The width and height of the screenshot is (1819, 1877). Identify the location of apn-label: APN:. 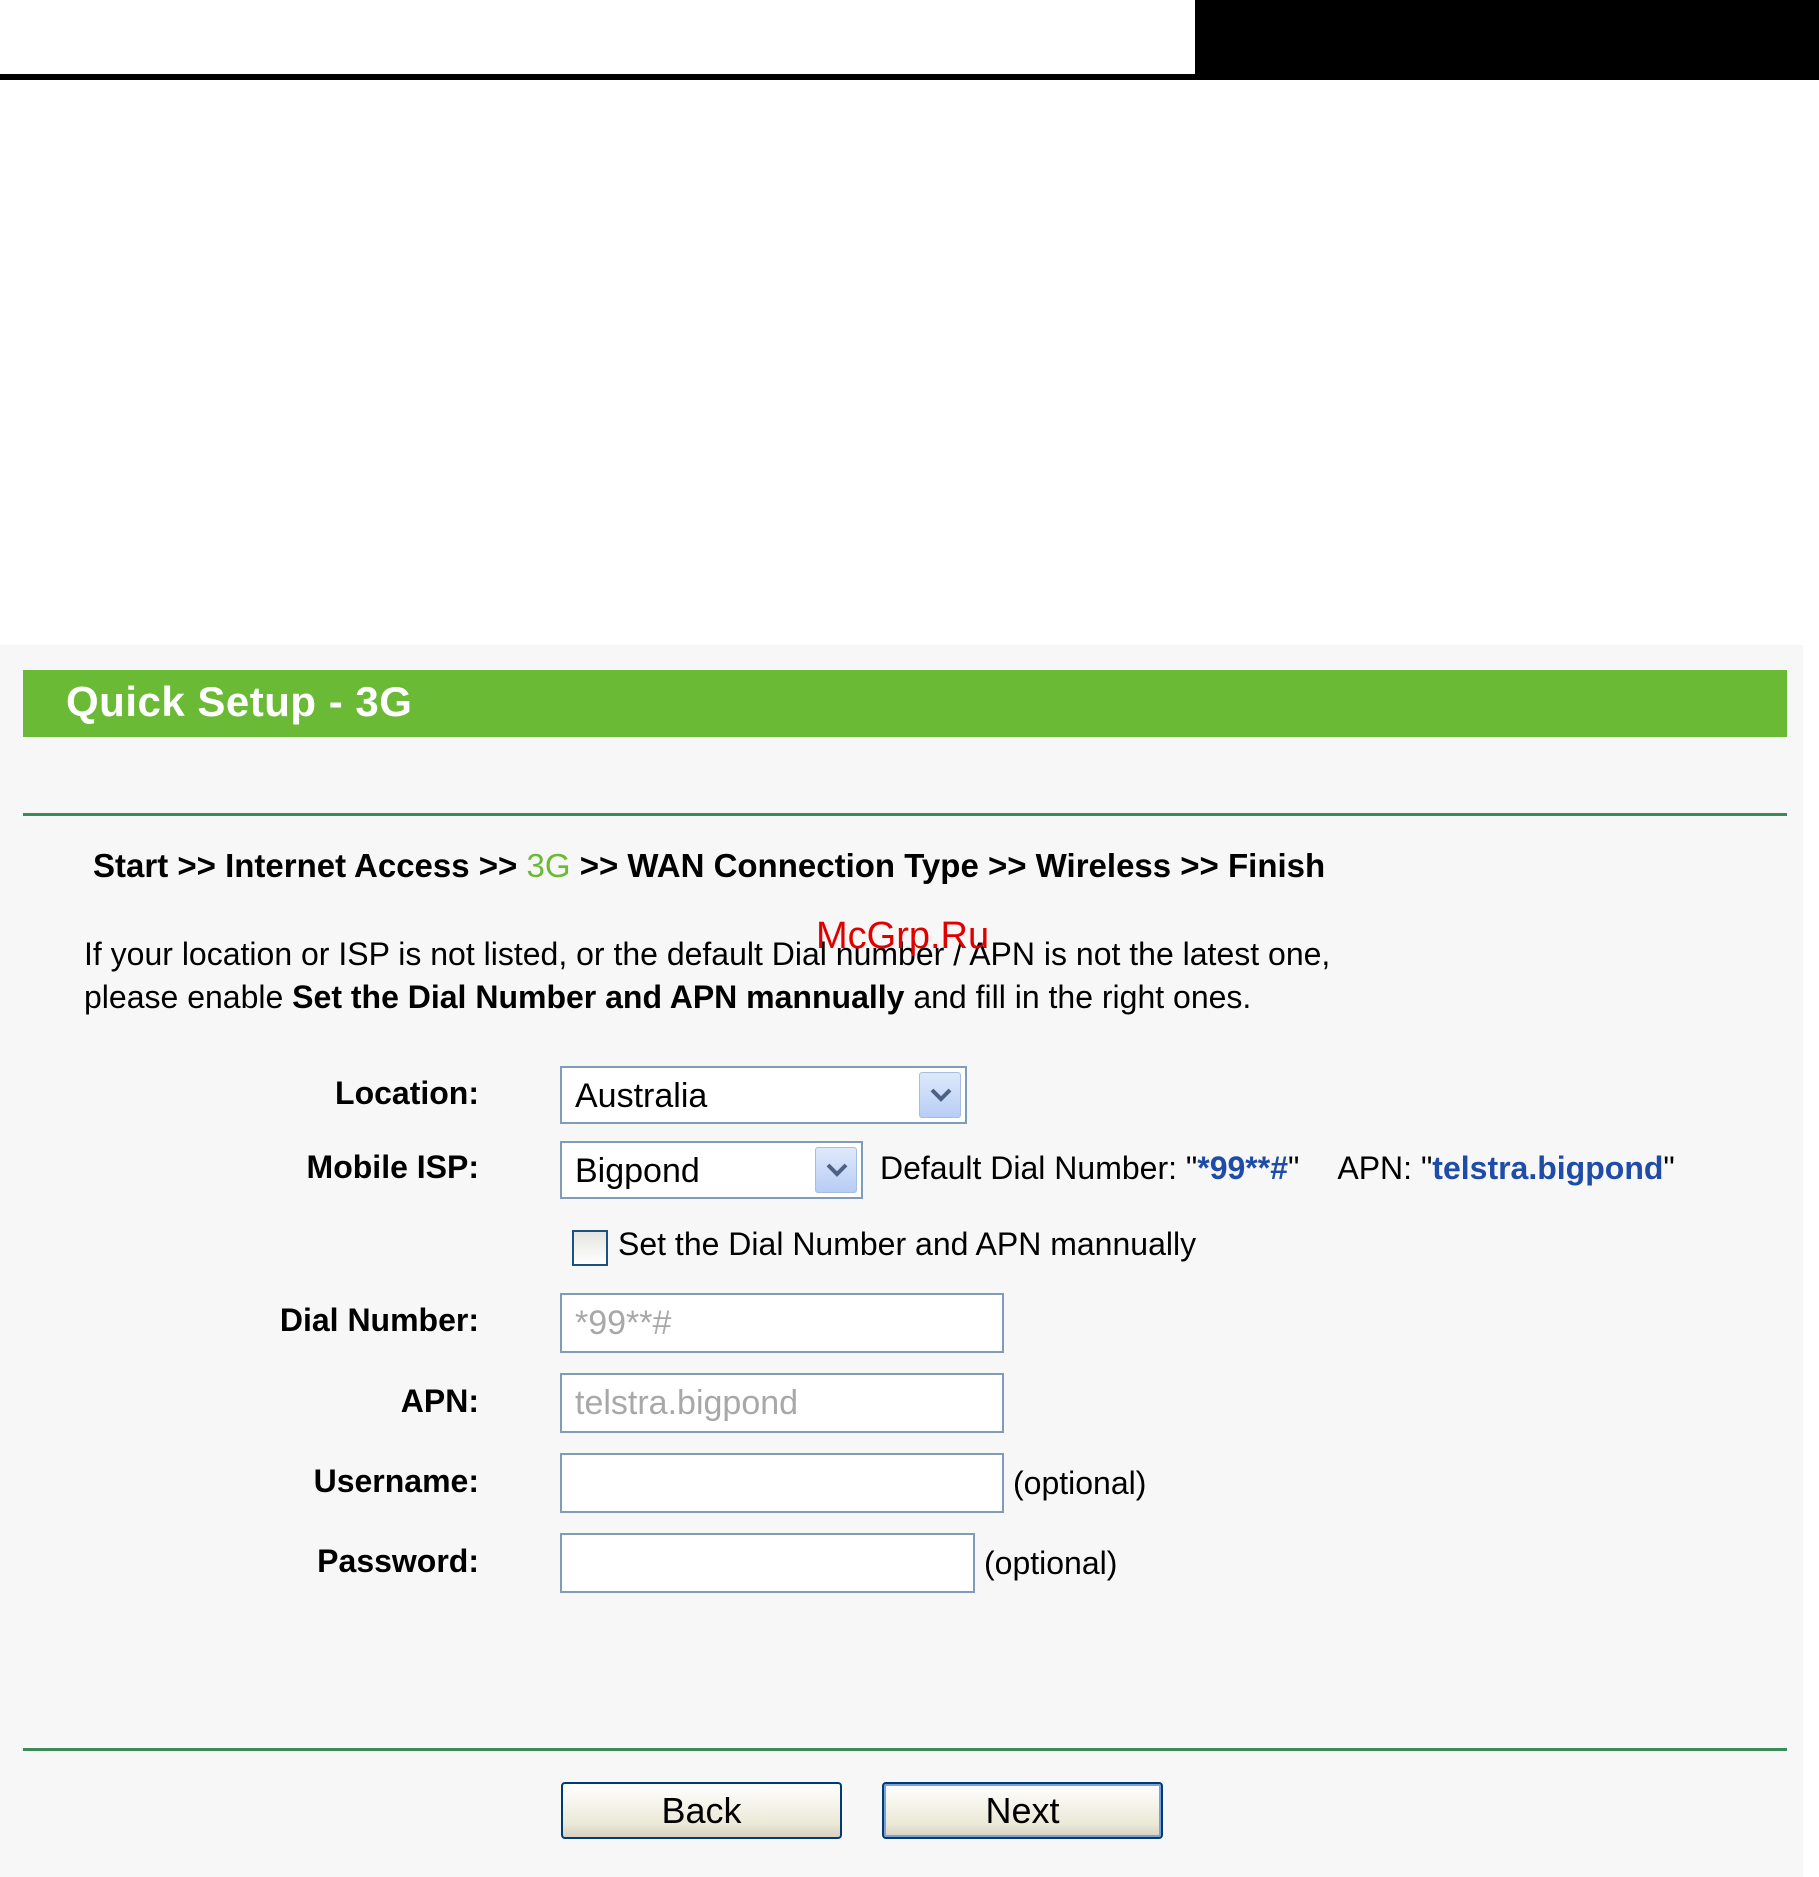
(439, 1401).